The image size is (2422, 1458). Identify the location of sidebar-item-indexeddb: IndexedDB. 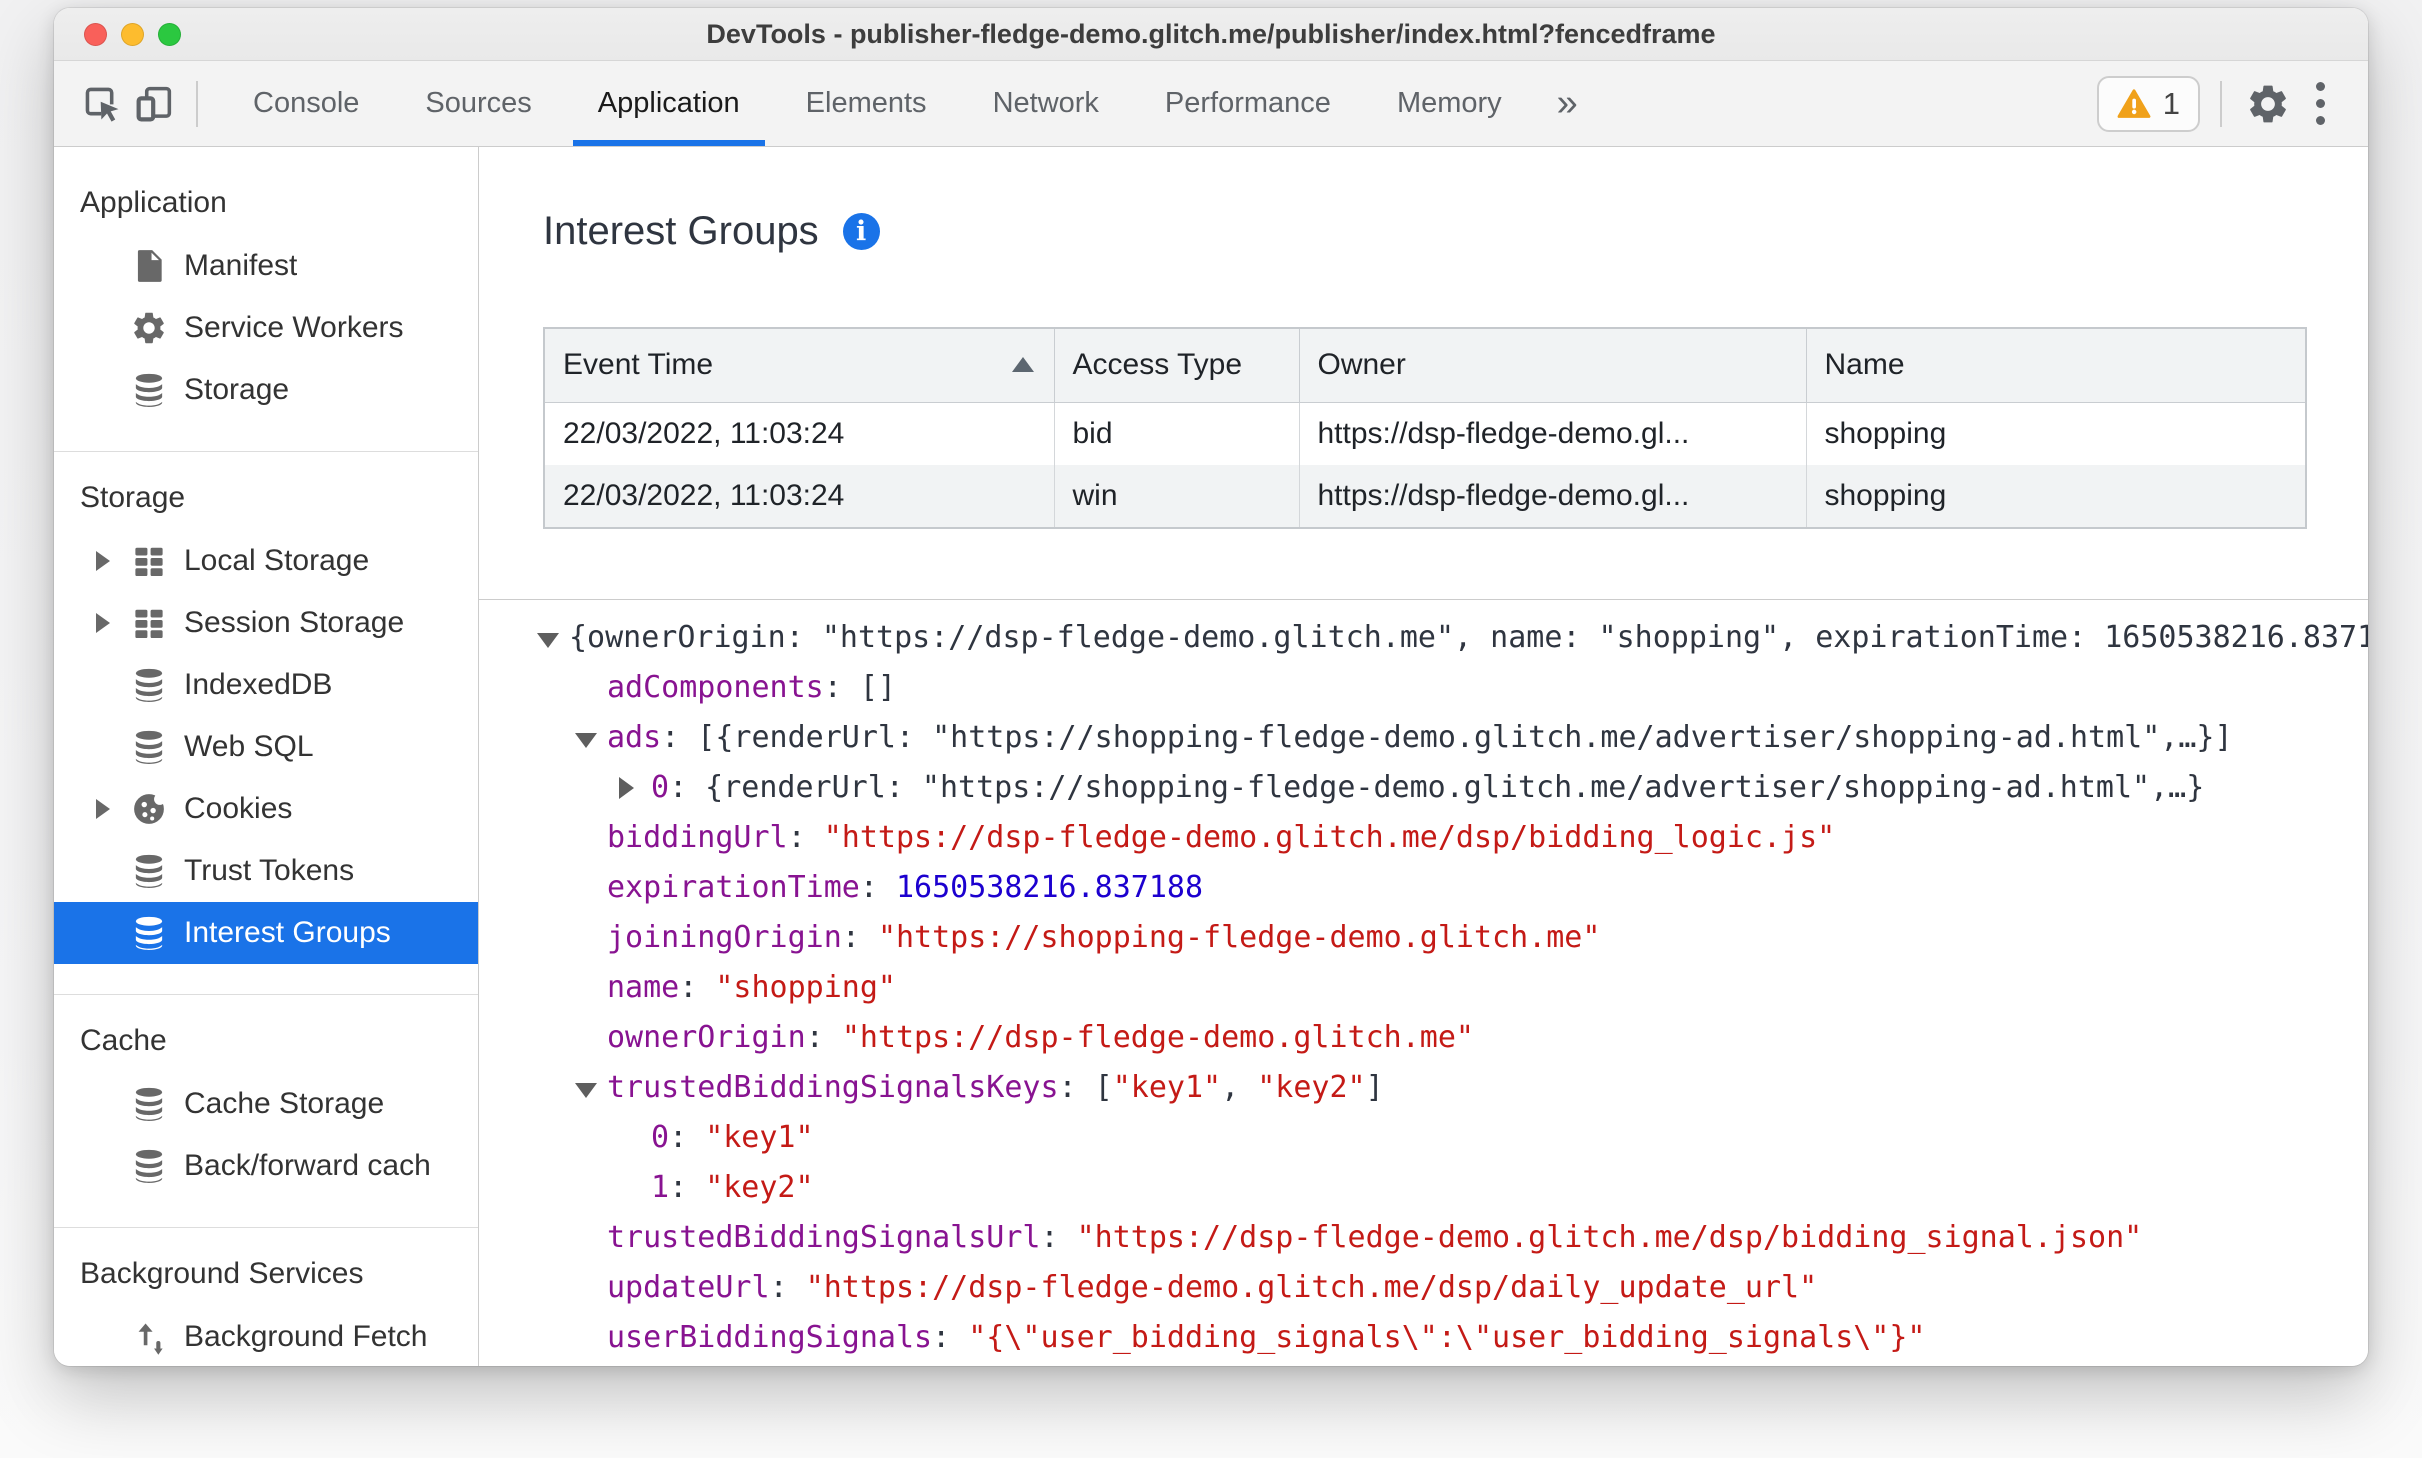
(266, 685).